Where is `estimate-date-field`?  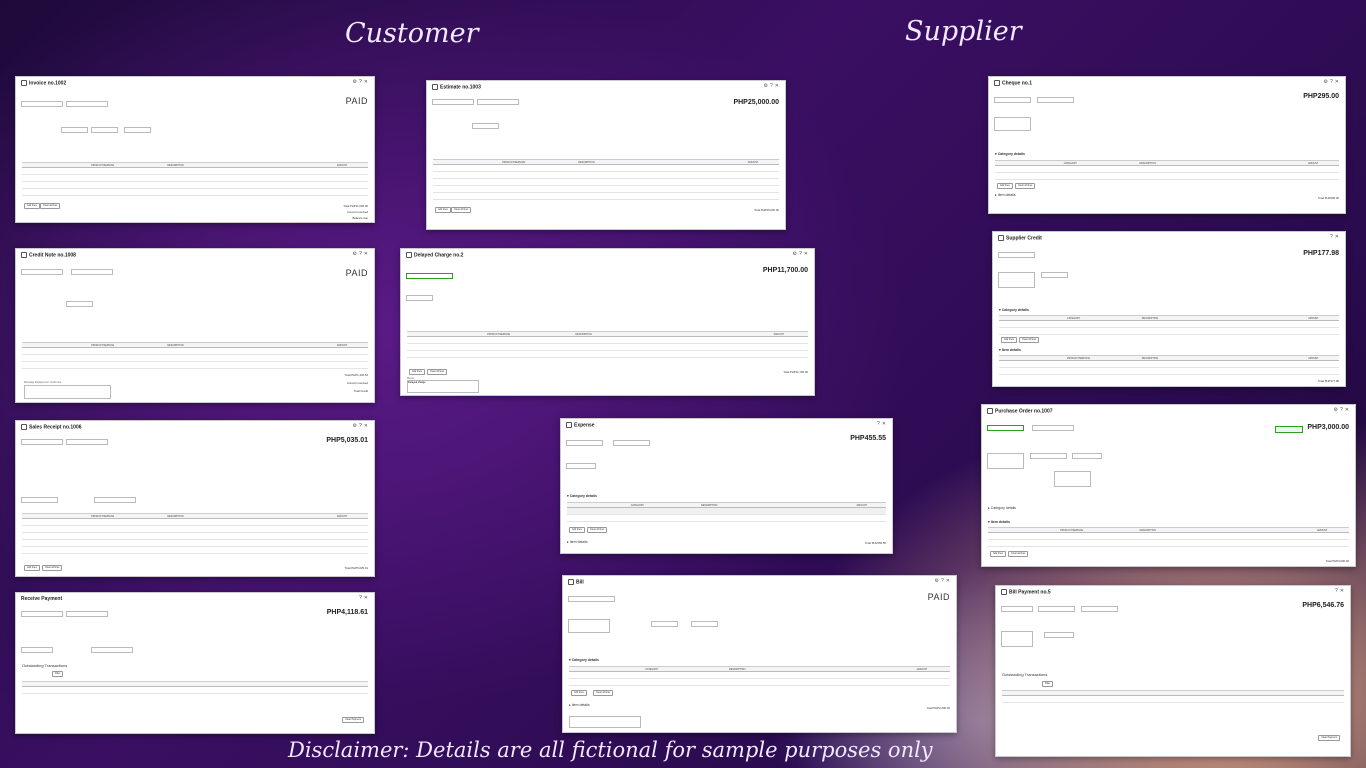 estimate-date-field is located at coordinates (485, 126).